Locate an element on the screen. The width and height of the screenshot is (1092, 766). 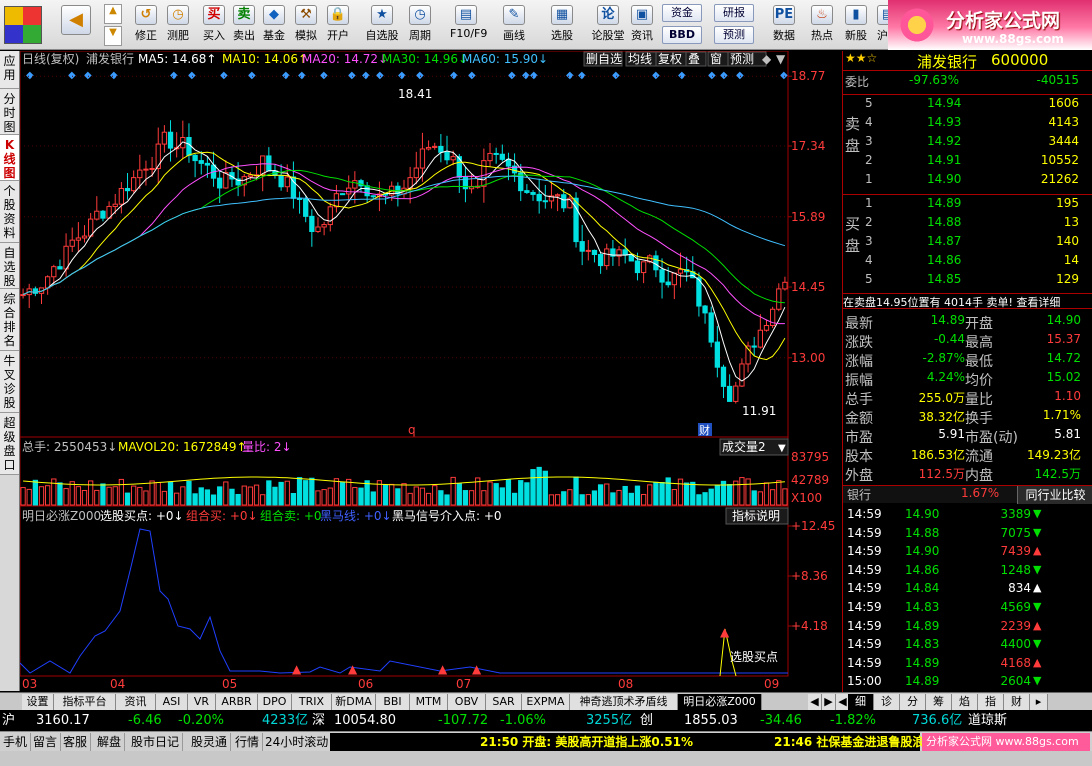
status-item-6: 行情 is located at coordinates (248, 742).